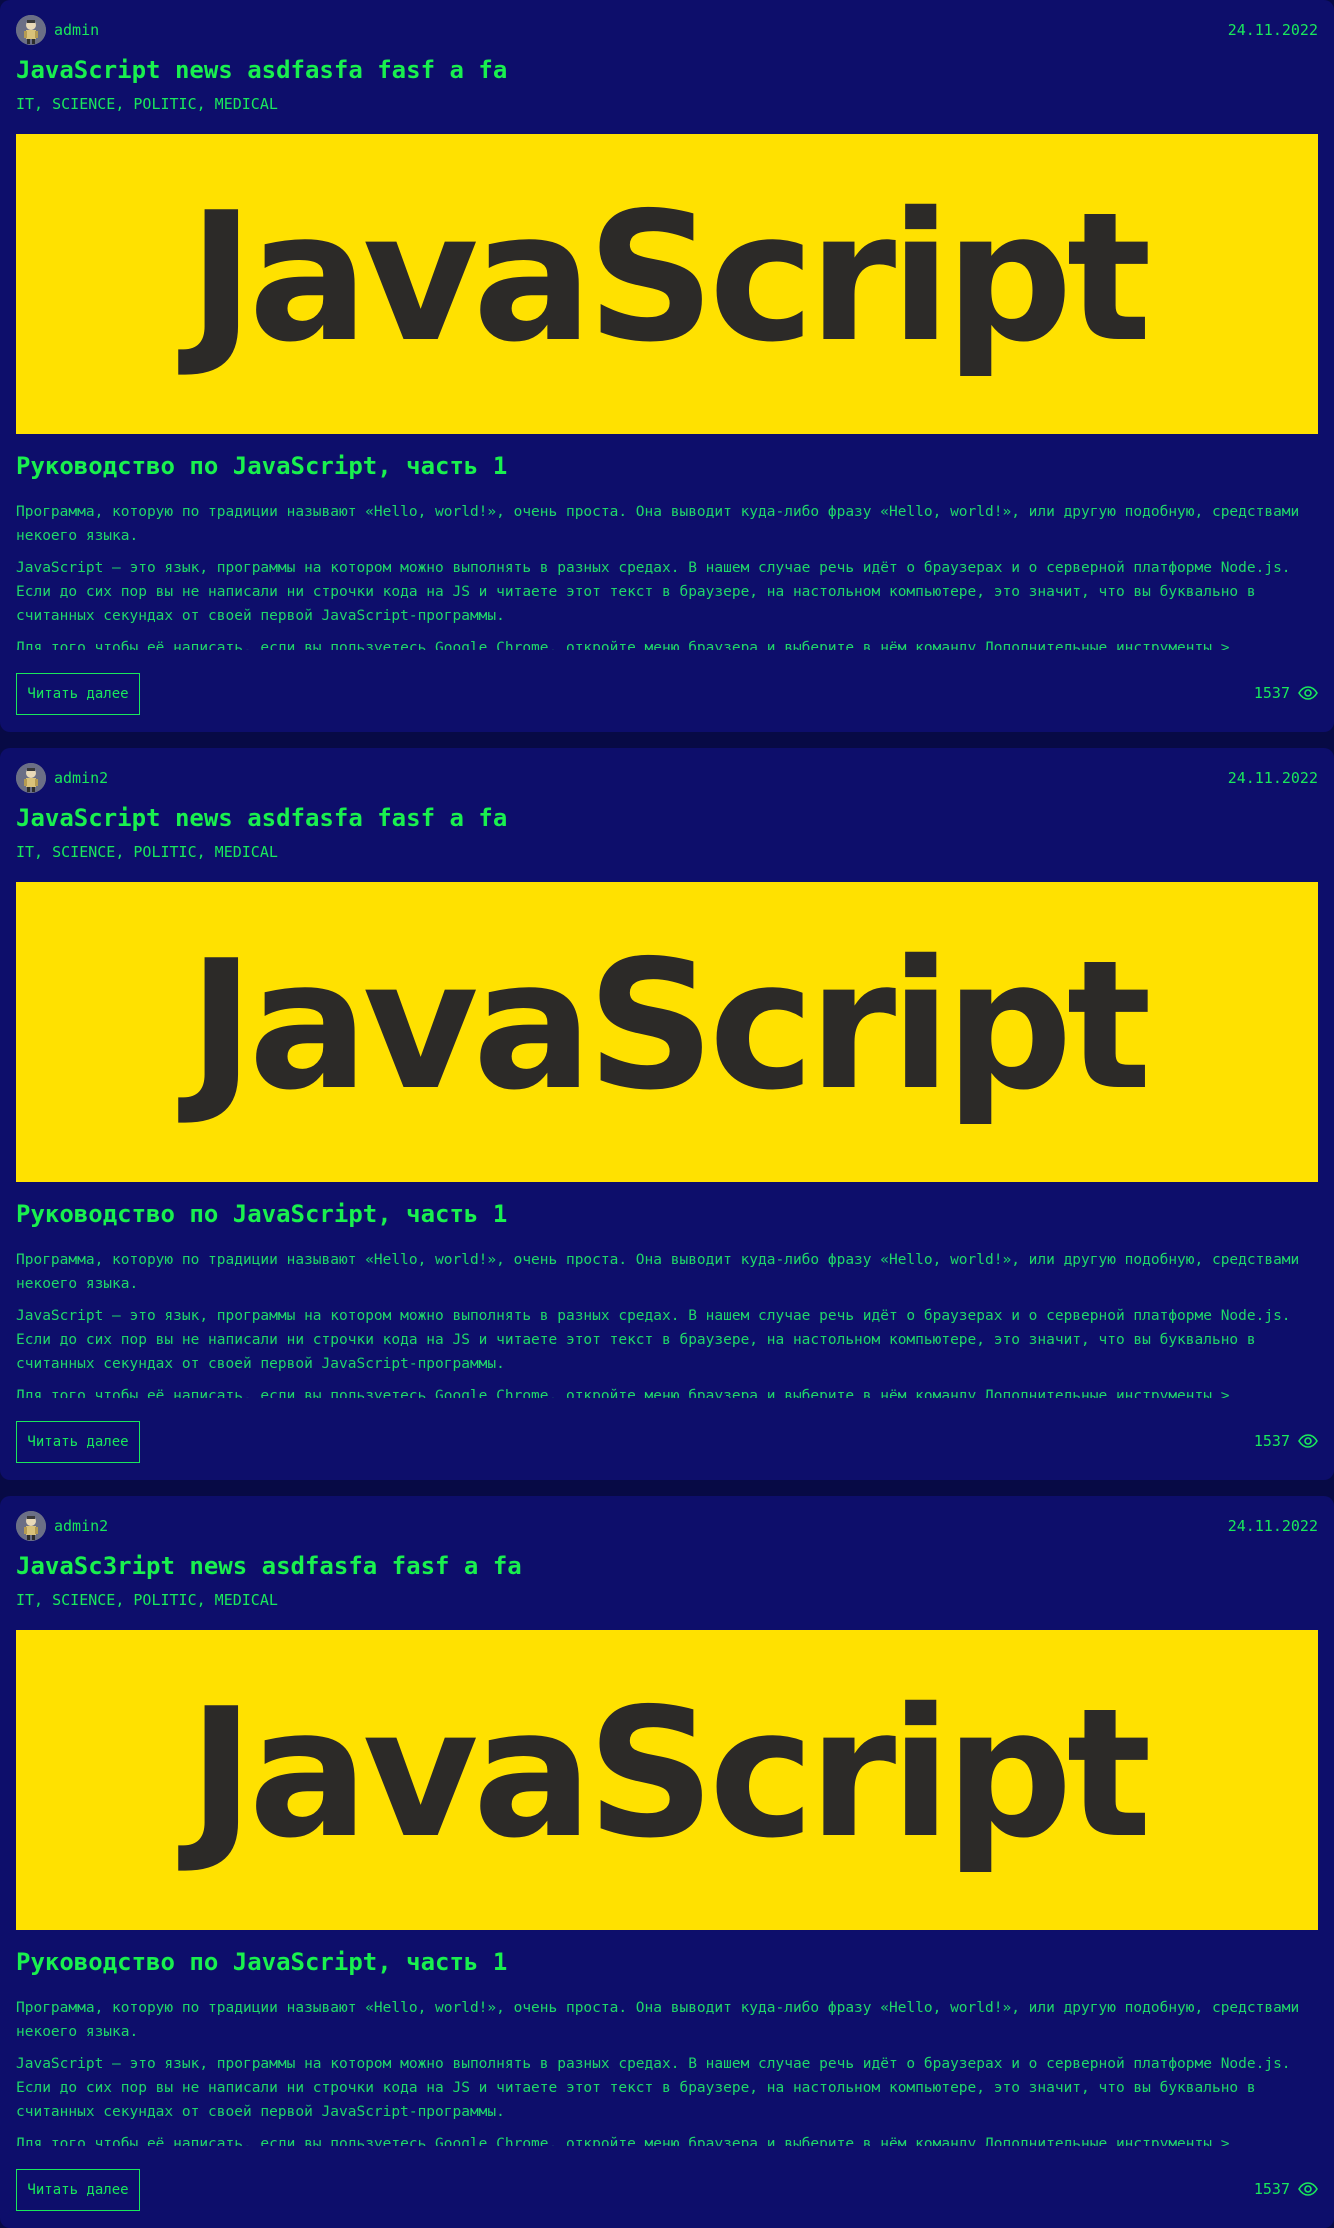  I want to click on author-name: admin, so click(76, 30).